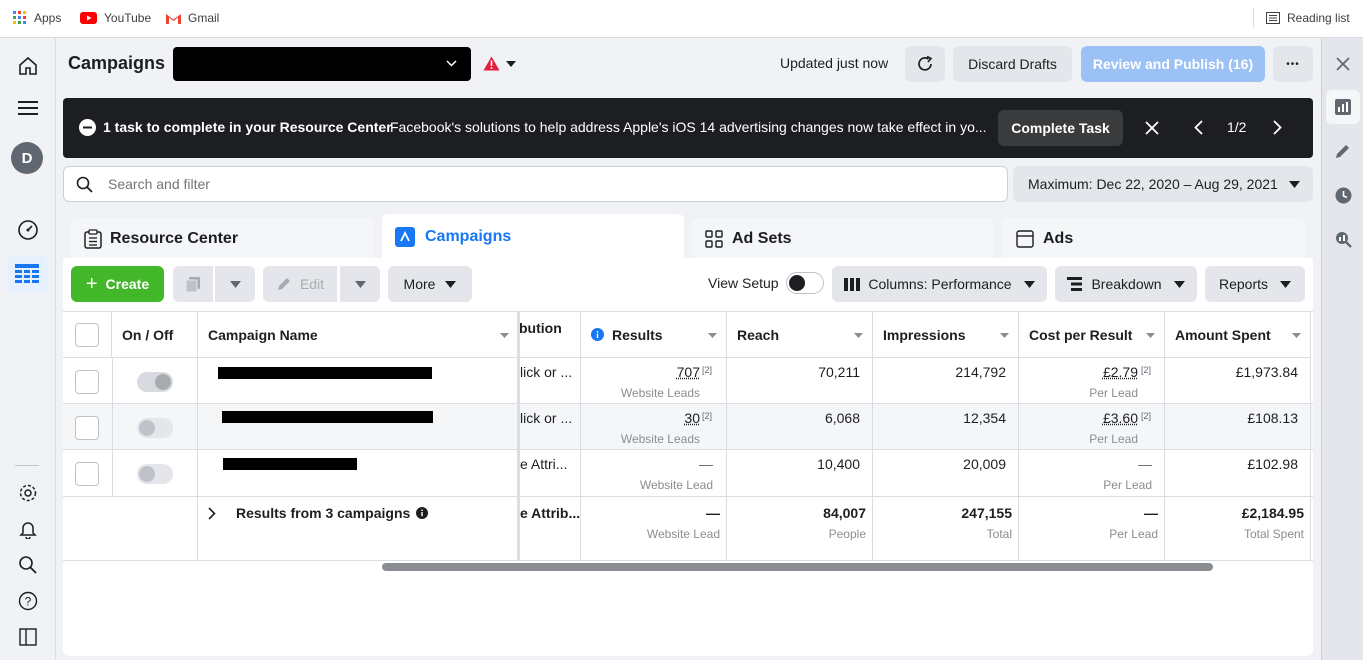 The image size is (1363, 660). I want to click on impressions-cell: 12,354, so click(984, 418).